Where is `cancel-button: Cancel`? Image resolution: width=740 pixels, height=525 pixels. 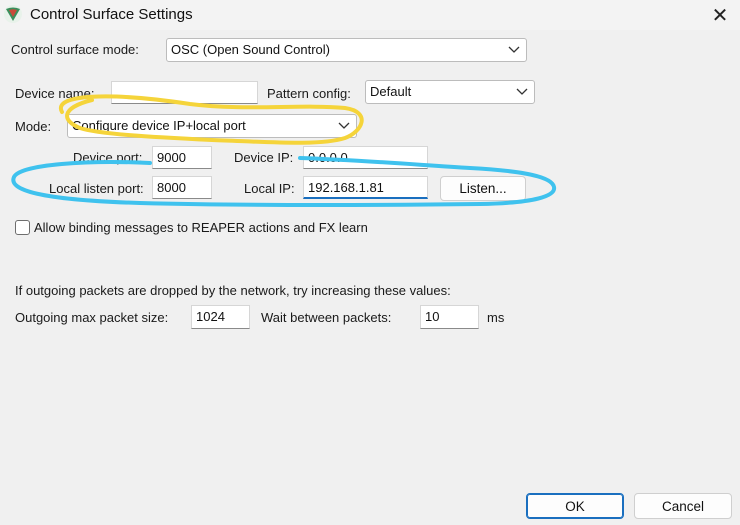
cancel-button: Cancel is located at coordinates (683, 506).